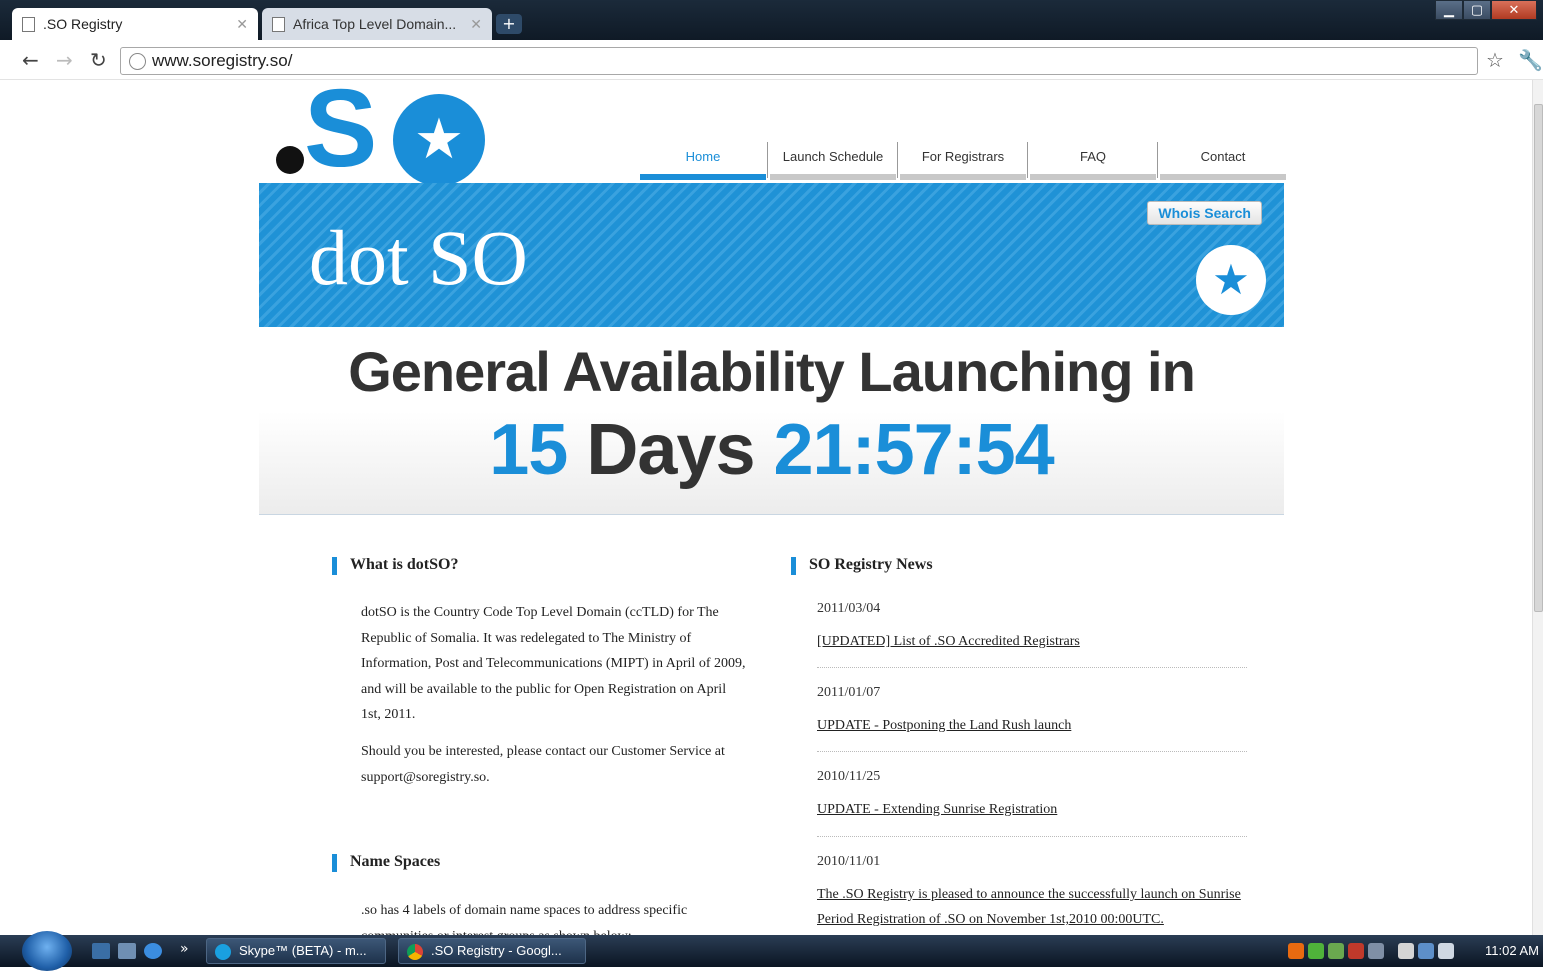 The height and width of the screenshot is (971, 1543). Describe the element at coordinates (862, 565) in the screenshot. I see `news-heading: SO Registry News` at that location.